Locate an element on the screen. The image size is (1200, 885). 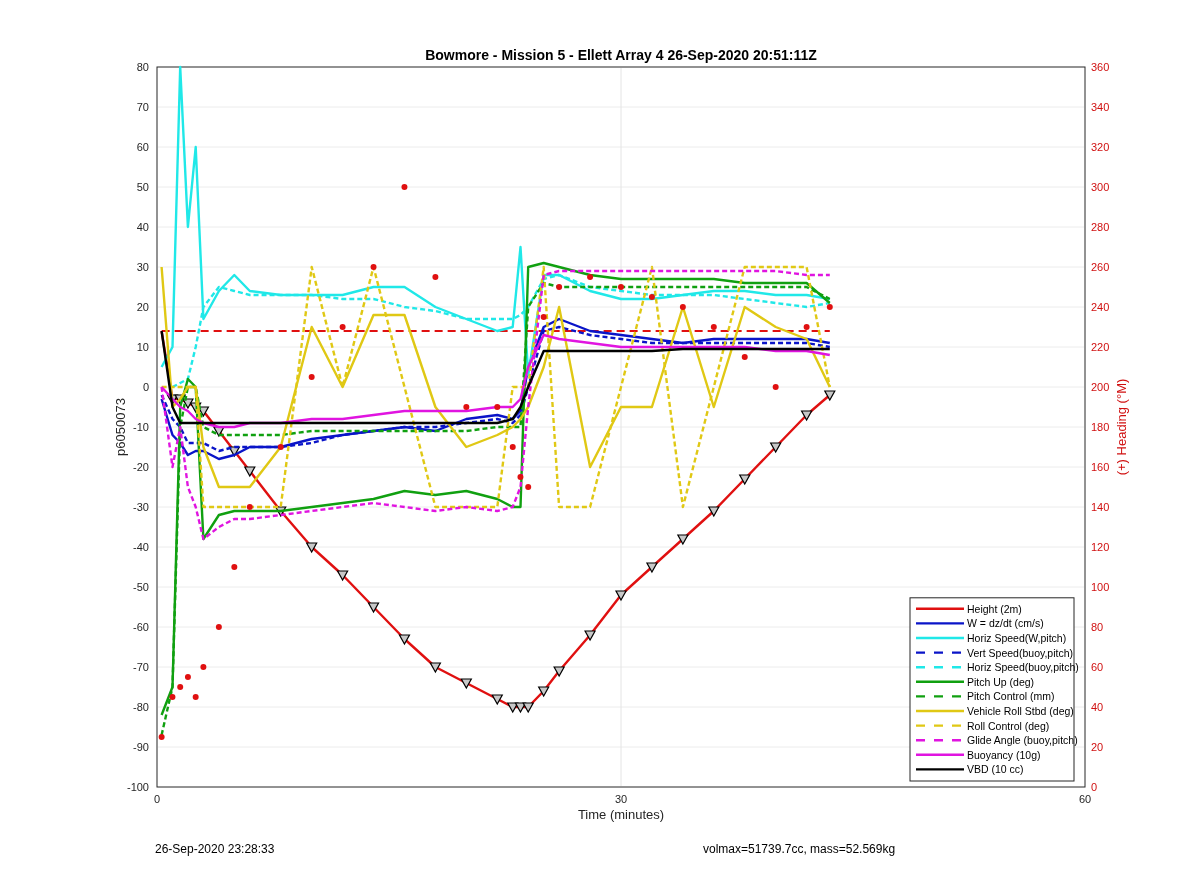
y-tick-label: -10 is located at coordinates (141, 427).